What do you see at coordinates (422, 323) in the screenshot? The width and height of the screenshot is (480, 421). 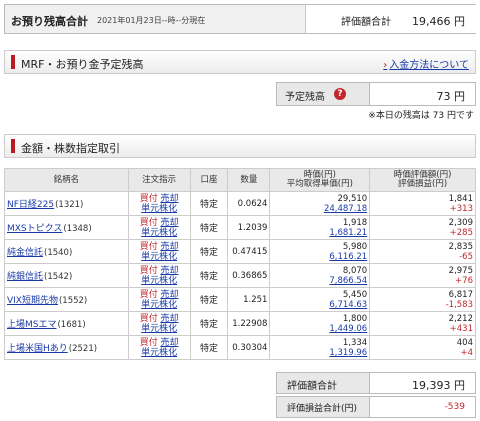 I see `cell-eval: 2,212 +431` at bounding box center [422, 323].